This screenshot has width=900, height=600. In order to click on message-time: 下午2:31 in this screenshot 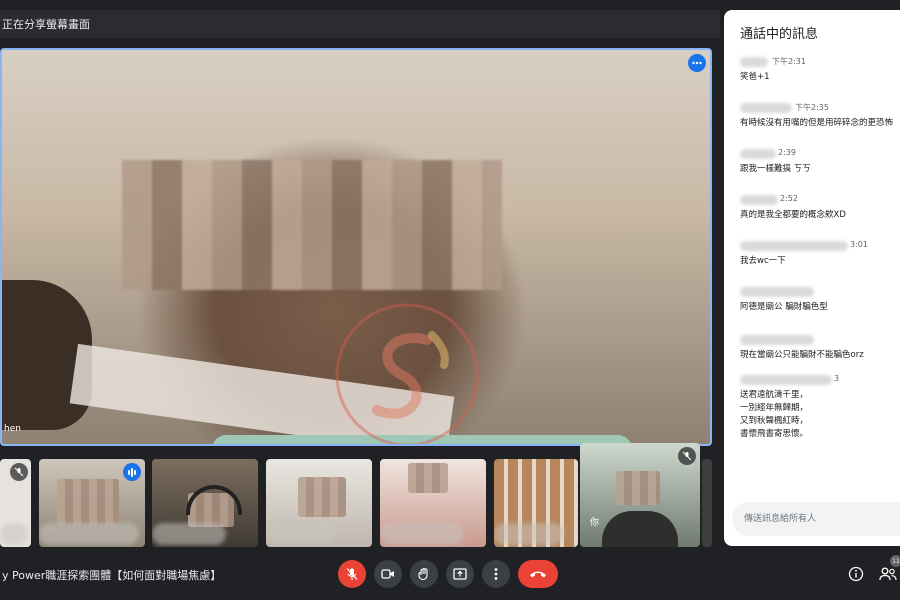, I will do `click(789, 61)`.